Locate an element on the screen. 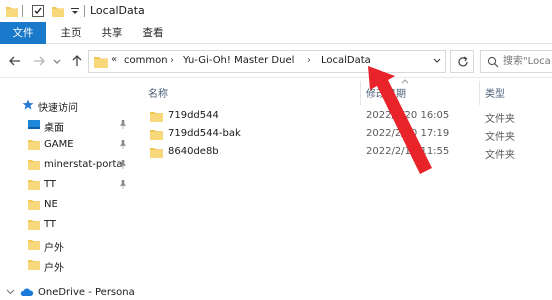  breadcrumb-localdata: LocalData is located at coordinates (346, 60).